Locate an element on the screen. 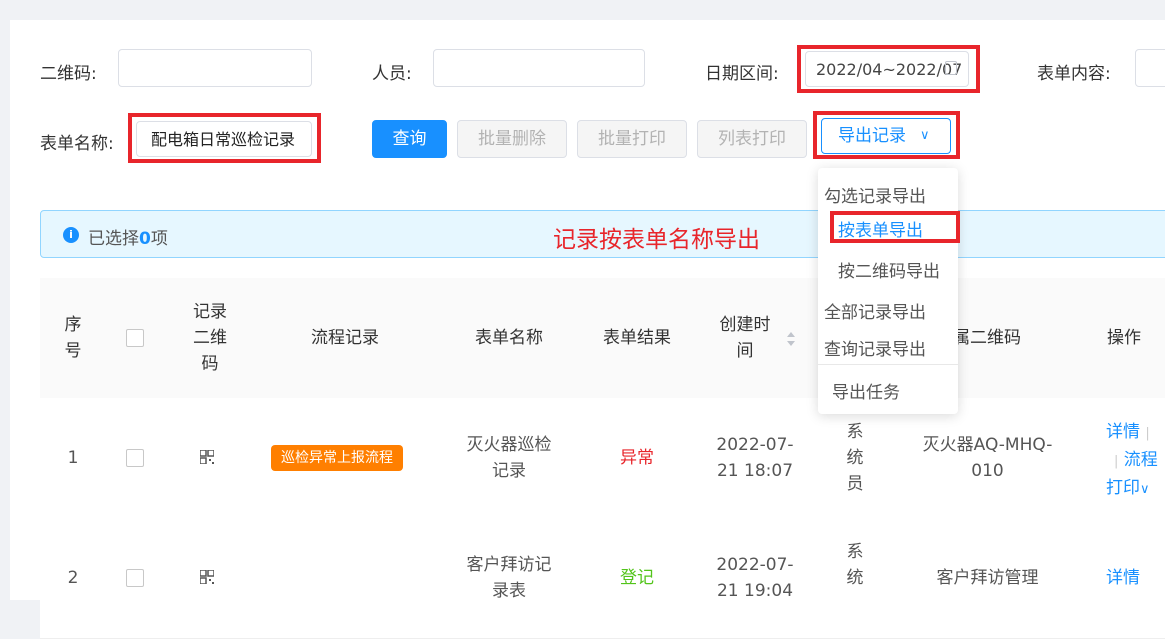 The width and height of the screenshot is (1165, 639). row-form-name: 客户拜访记 录表 is located at coordinates (509, 578).